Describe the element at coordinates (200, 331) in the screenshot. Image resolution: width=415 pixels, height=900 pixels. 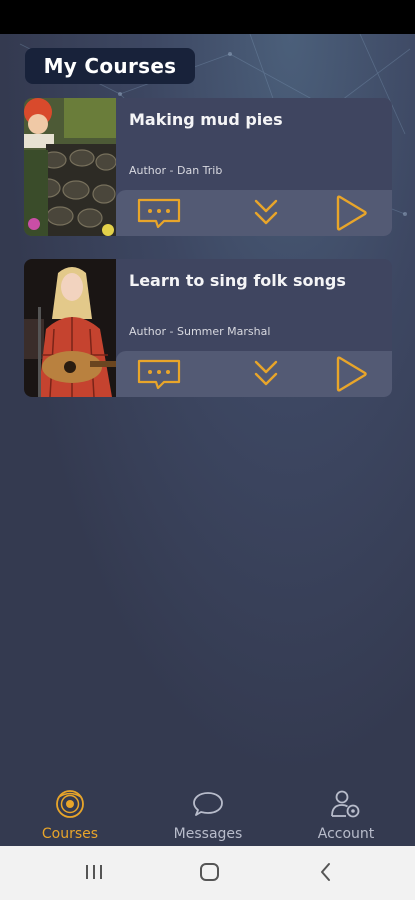
I see `course-author: Author - Summer Marshal` at that location.